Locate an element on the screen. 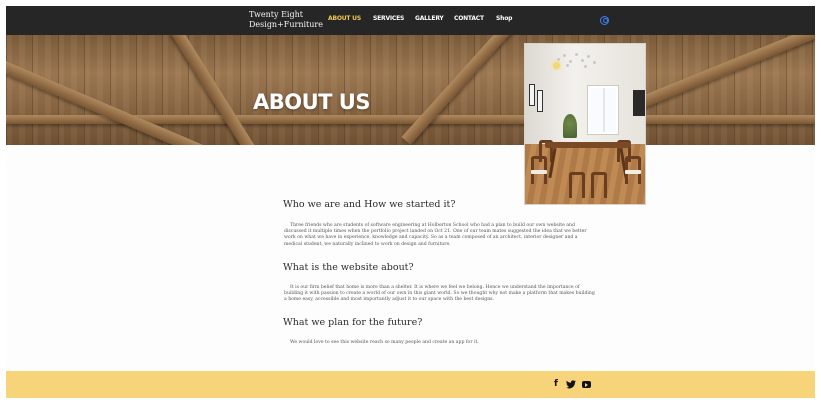  nav-services: SERVICES is located at coordinates (388, 18).